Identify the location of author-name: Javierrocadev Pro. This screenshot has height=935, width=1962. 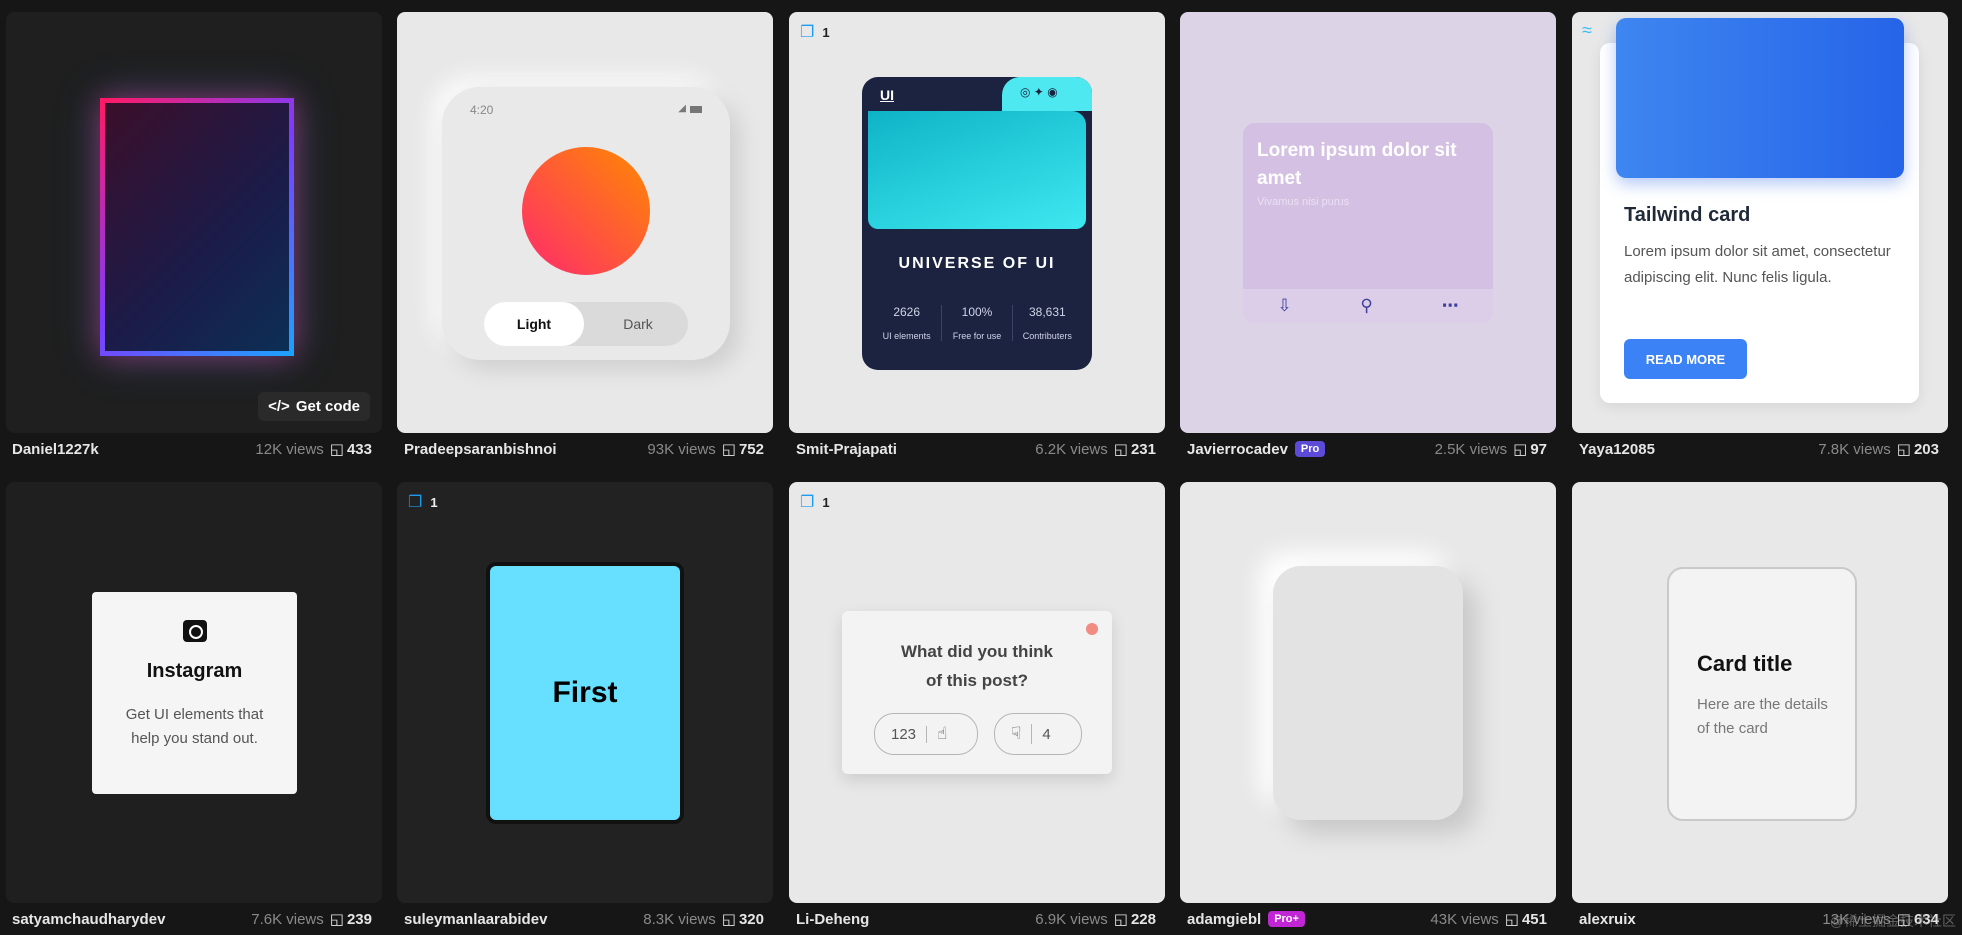
(1256, 449).